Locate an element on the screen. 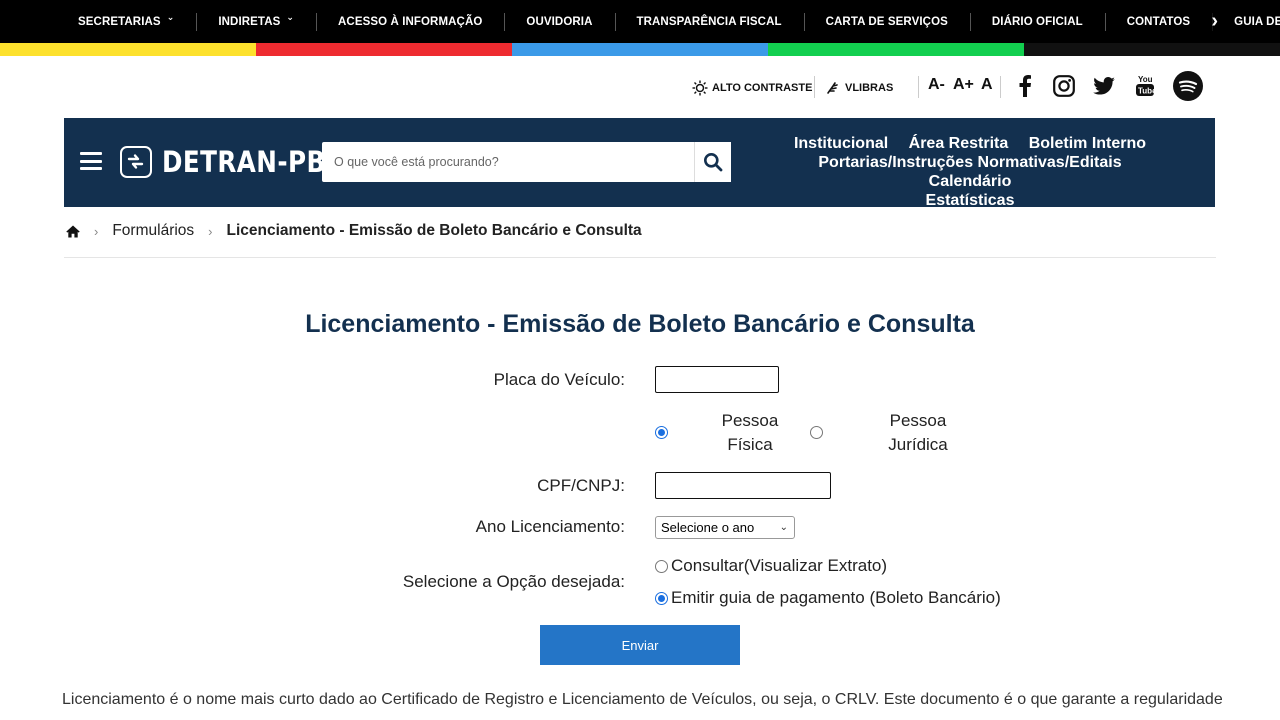 Image resolution: width=1280 pixels, height=720 pixels. plate-label: Placa do Veículo: is located at coordinates (559, 379).